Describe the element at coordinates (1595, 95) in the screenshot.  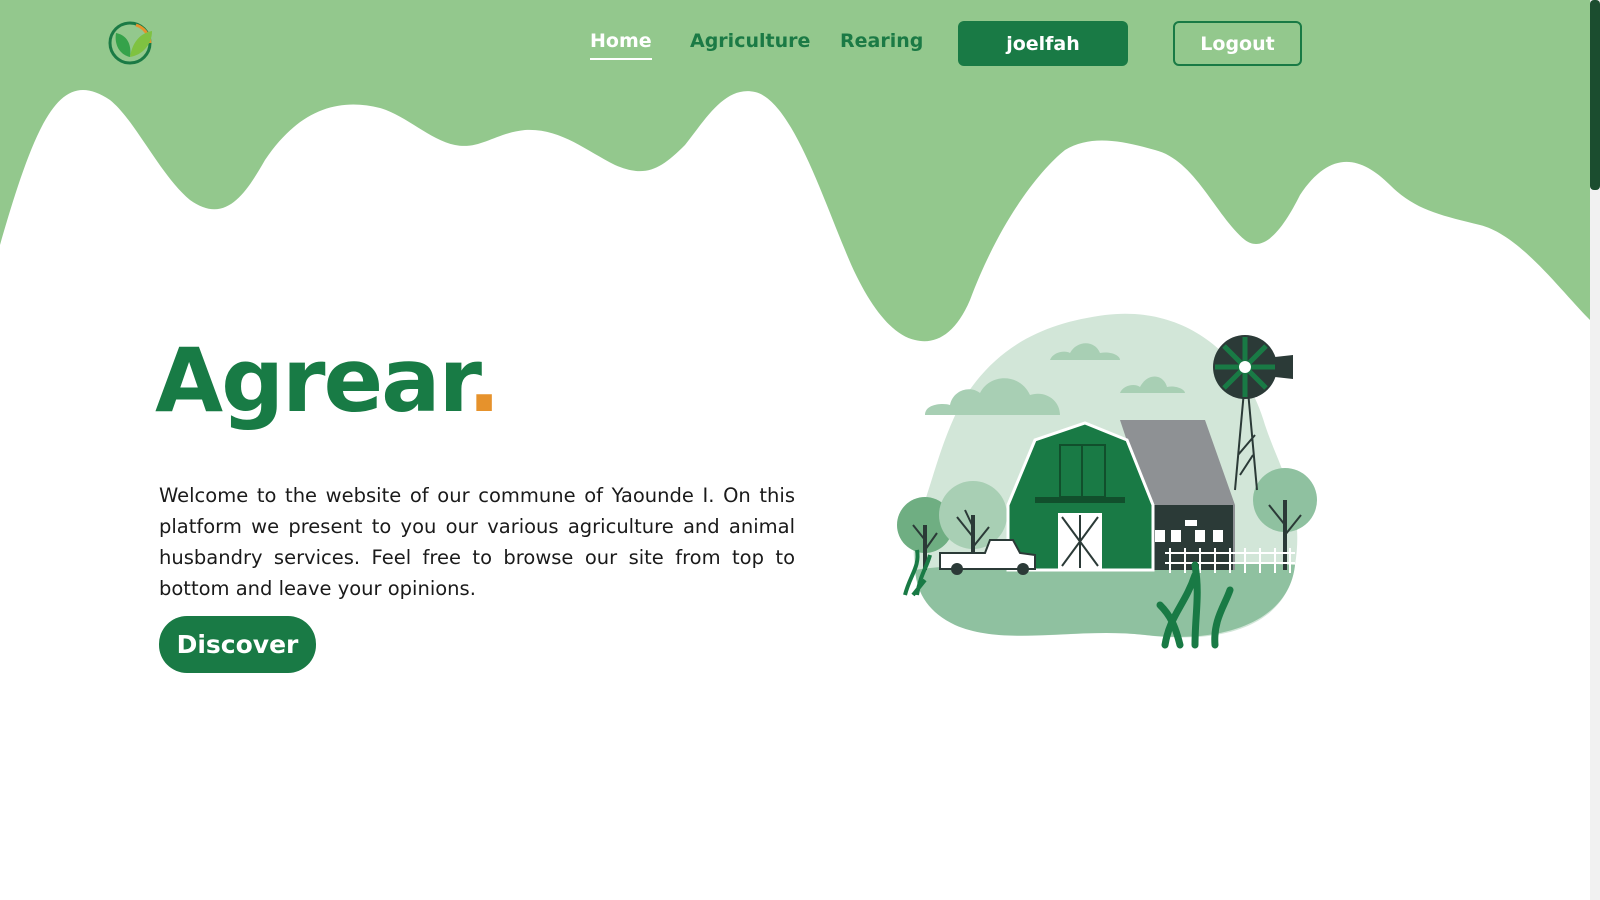
I see `scrollbar-thumb` at that location.